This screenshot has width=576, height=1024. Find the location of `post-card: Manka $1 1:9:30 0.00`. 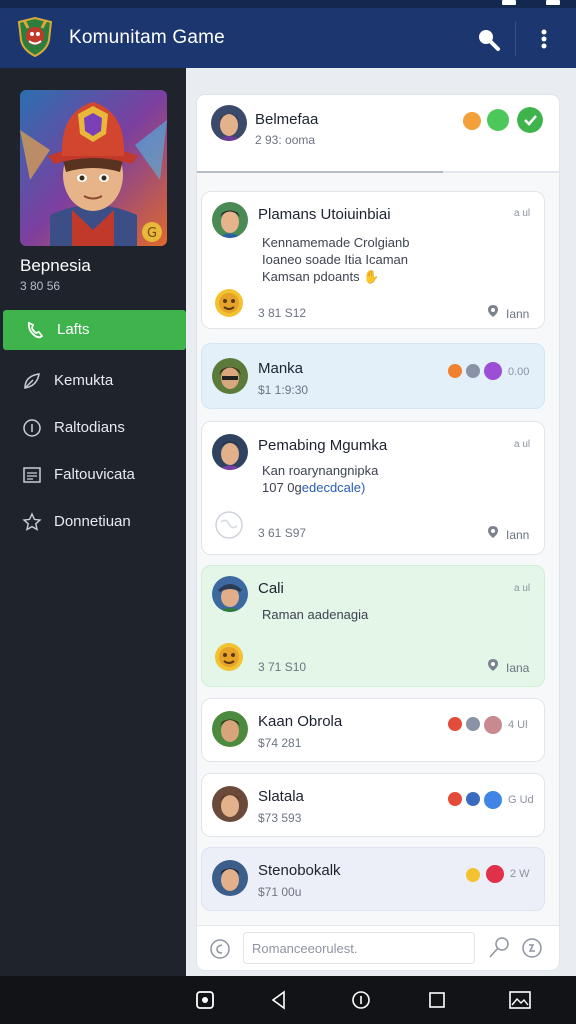

post-card: Manka $1 1:9:30 0.00 is located at coordinates (373, 376).